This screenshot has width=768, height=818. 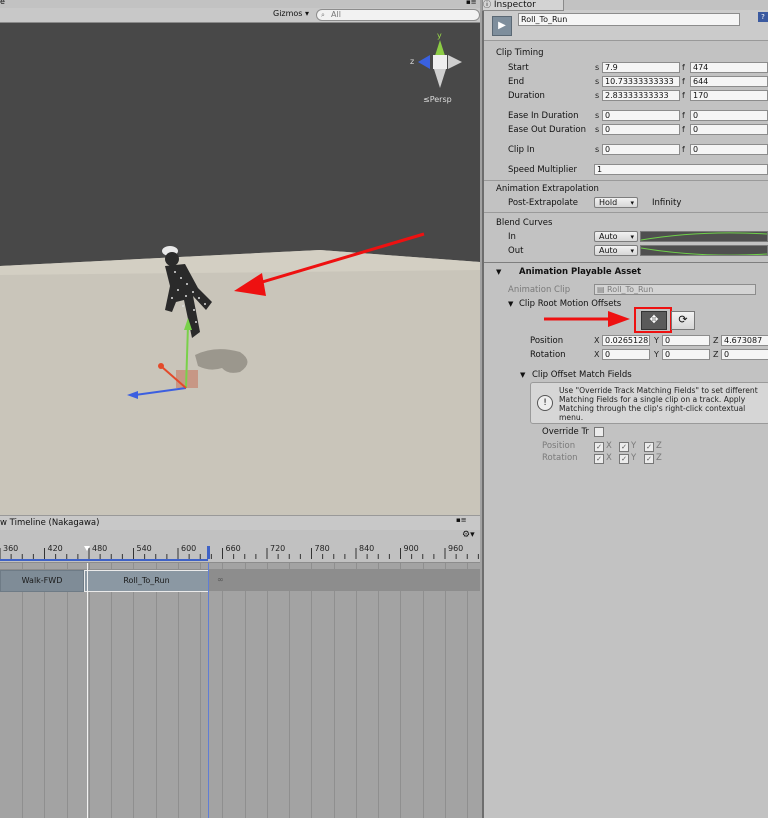 I want to click on post-extrapolate-dropdown: Hold, so click(x=616, y=202).